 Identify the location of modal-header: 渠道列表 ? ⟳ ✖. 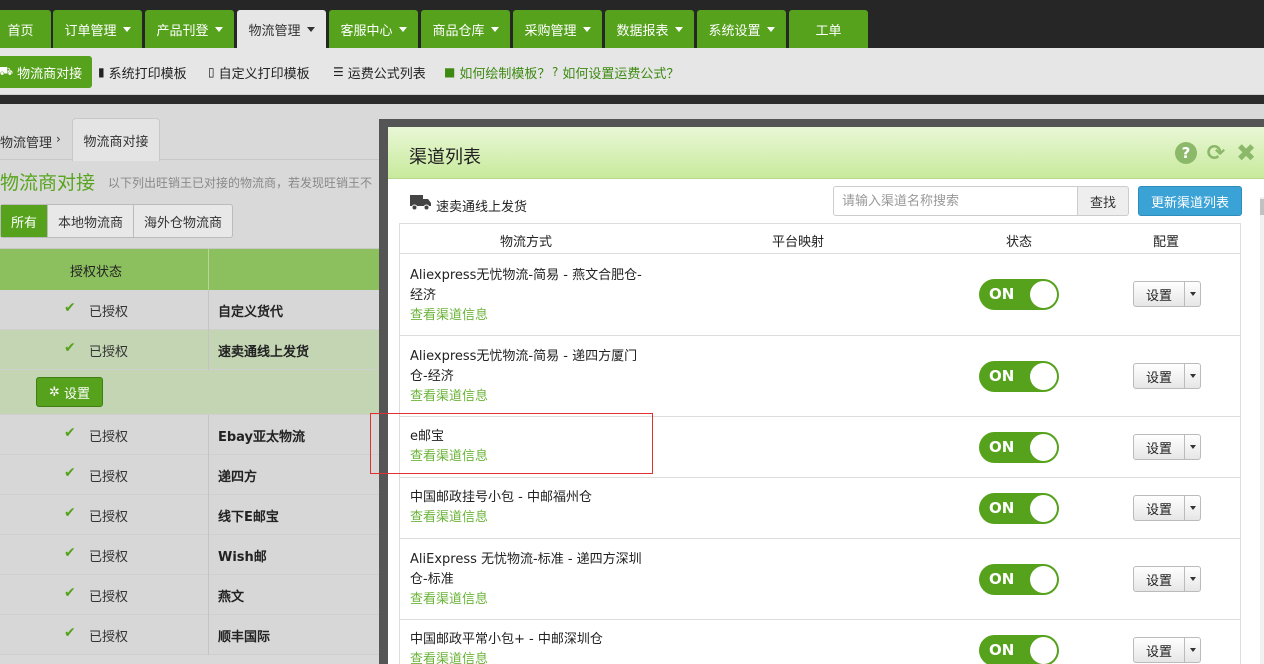
(826, 153).